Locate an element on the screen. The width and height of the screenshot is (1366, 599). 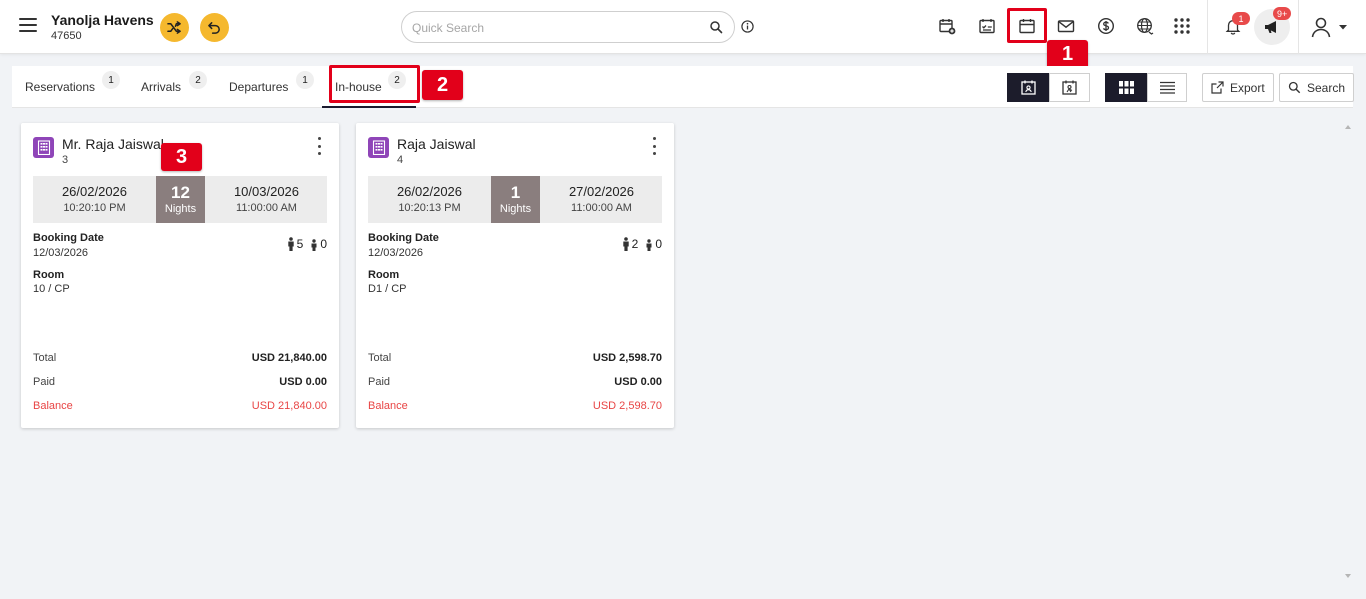
tab-label: Departures is located at coordinates (259, 87).